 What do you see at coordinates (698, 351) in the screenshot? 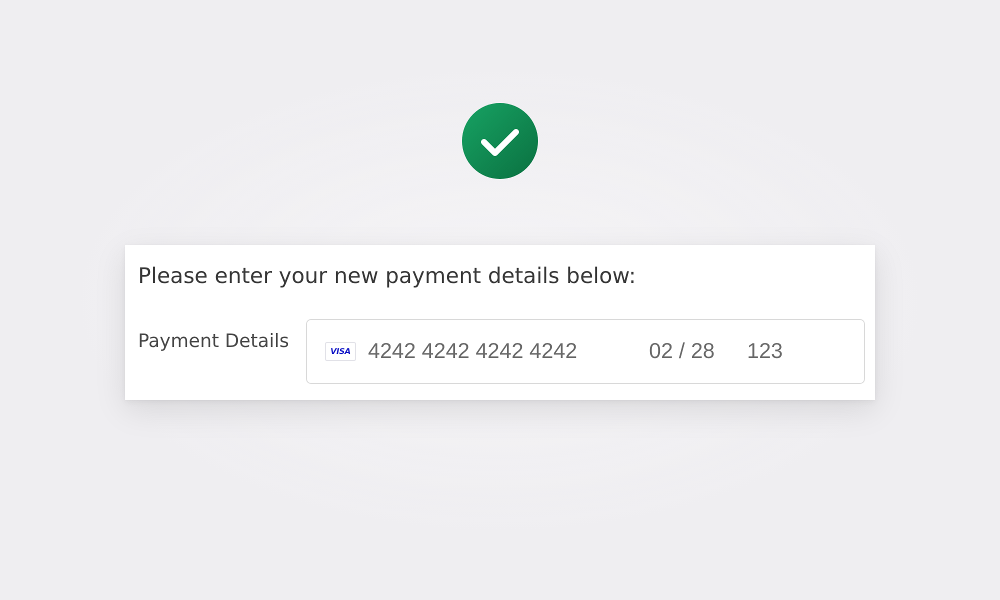
I see `expiry-input: 02 / 28` at bounding box center [698, 351].